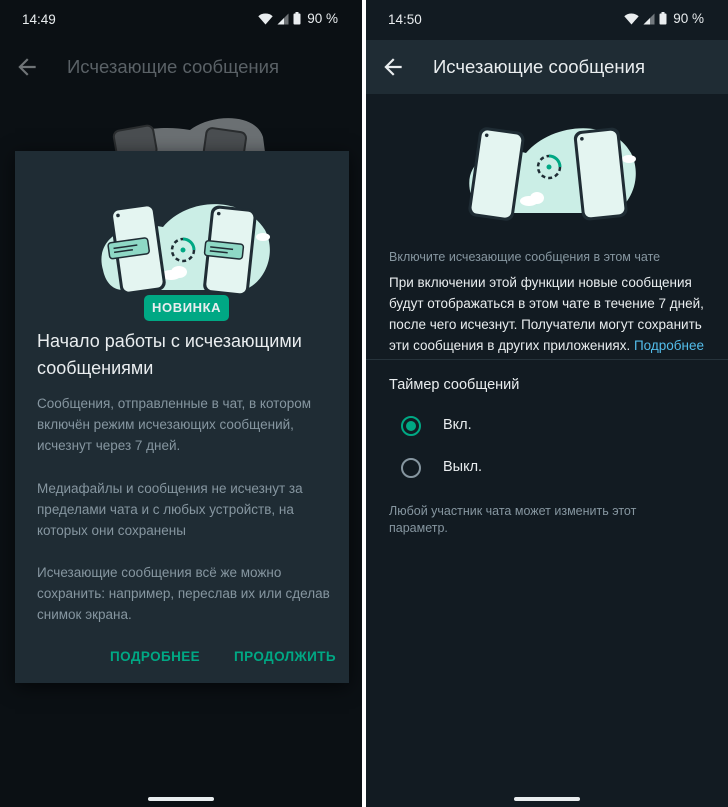 This screenshot has width=728, height=807. I want to click on status-bar: 14:49 90 %, so click(181, 20).